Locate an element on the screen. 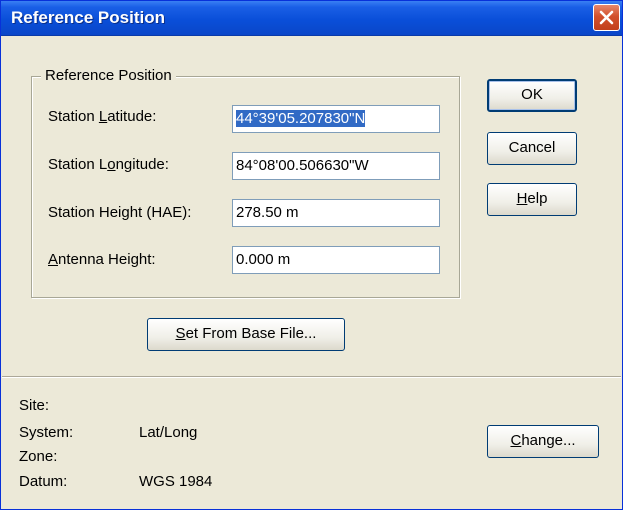 The width and height of the screenshot is (623, 510). station-longitude-field: 84°08'00.506630"W is located at coordinates (336, 166).